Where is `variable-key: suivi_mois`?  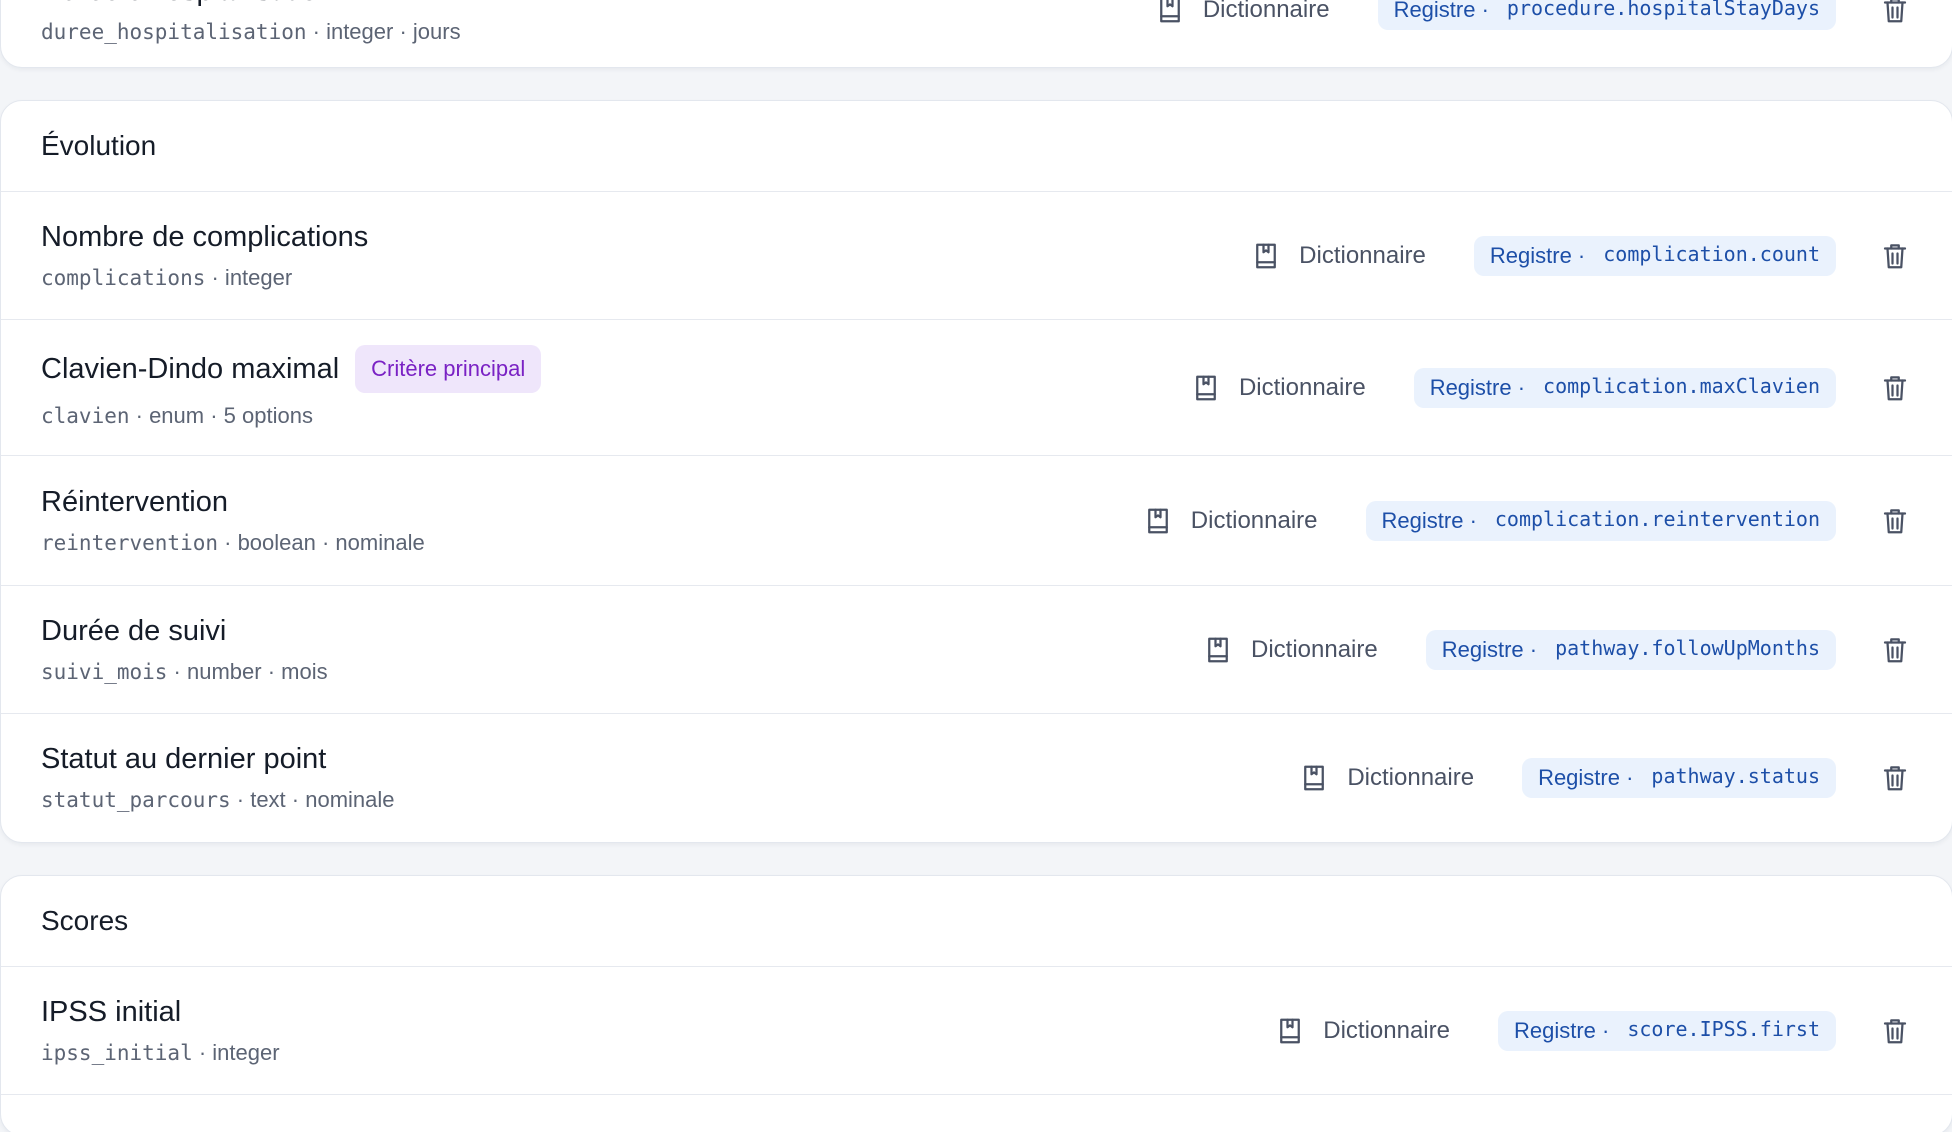 variable-key: suivi_mois is located at coordinates (104, 671).